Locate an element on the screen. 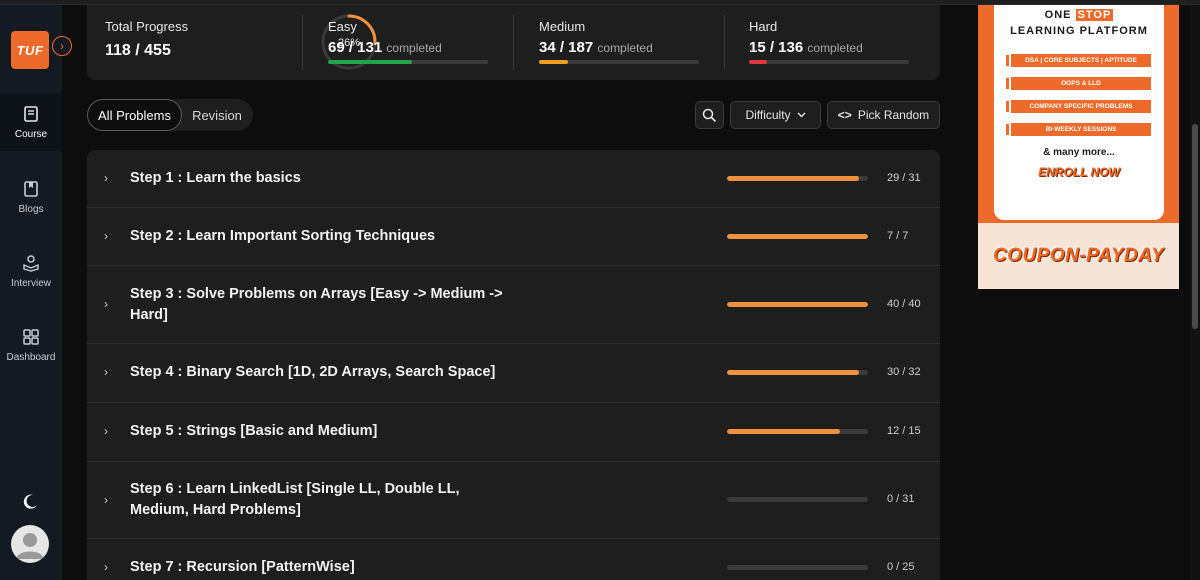 This screenshot has width=1200, height=580. book-icon is located at coordinates (31, 113).